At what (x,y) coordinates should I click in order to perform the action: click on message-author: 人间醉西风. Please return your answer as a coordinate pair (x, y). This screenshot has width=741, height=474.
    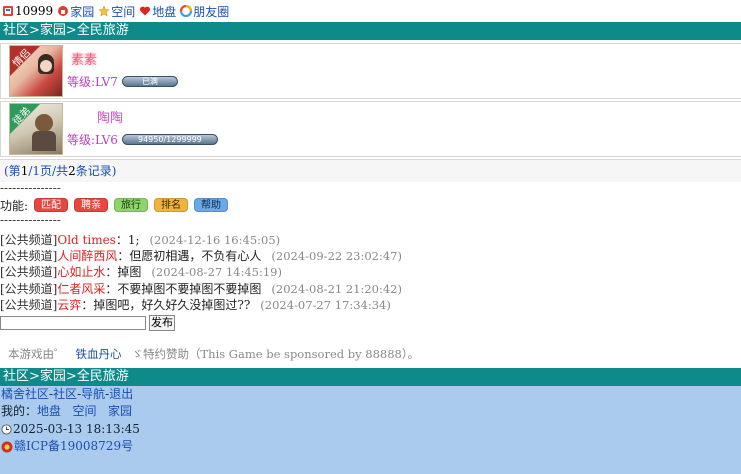
    Looking at the image, I should click on (87, 256).